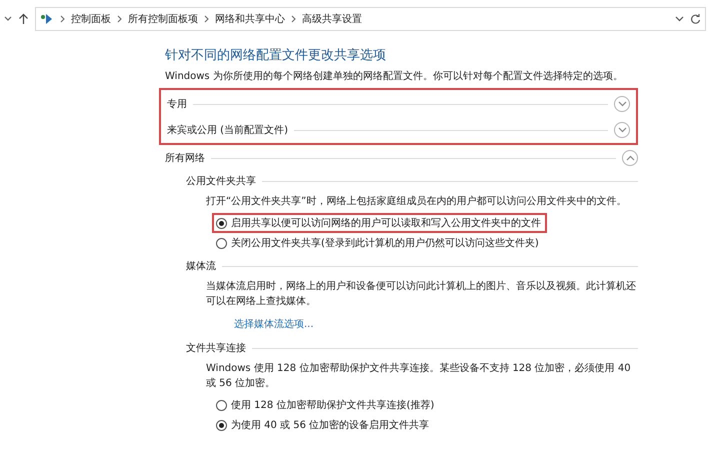 This screenshot has width=714, height=458. Describe the element at coordinates (250, 19) in the screenshot. I see `breadcrumb-item: 网络和共享中心` at that location.